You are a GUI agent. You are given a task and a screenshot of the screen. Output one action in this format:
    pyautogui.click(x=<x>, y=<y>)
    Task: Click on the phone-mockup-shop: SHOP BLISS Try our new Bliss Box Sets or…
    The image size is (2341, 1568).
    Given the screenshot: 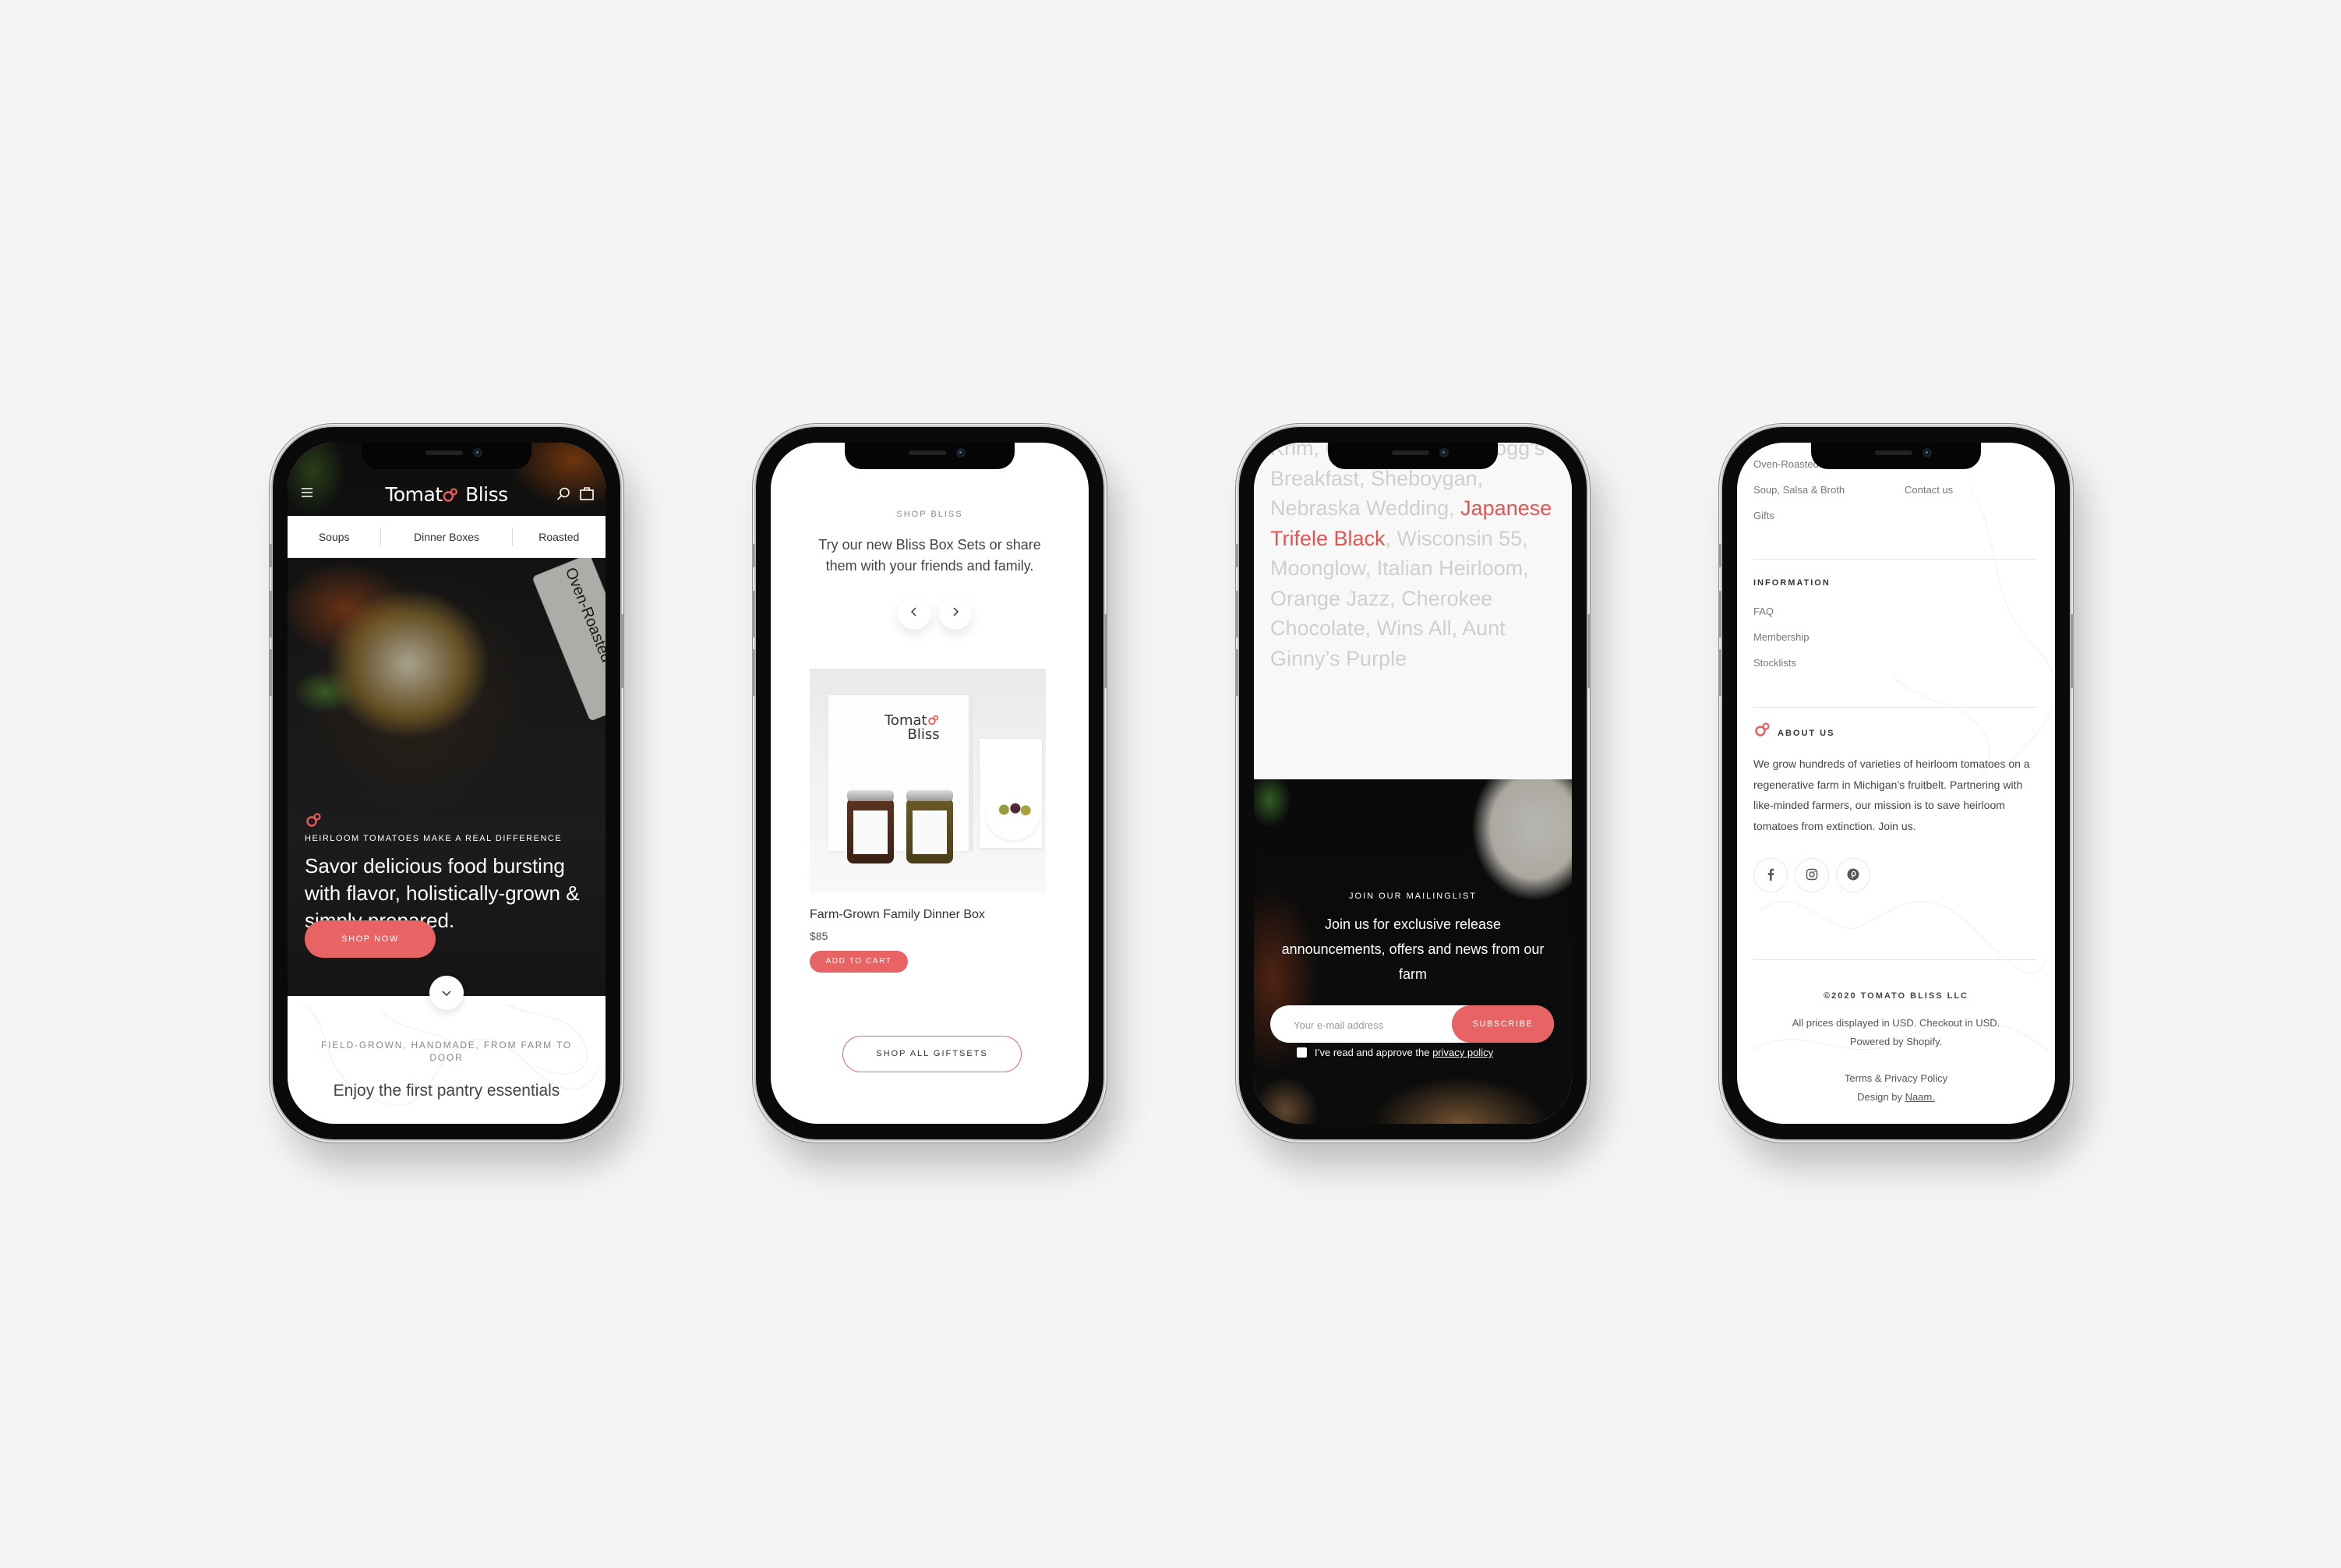 What is the action you would take?
    pyautogui.click(x=930, y=783)
    